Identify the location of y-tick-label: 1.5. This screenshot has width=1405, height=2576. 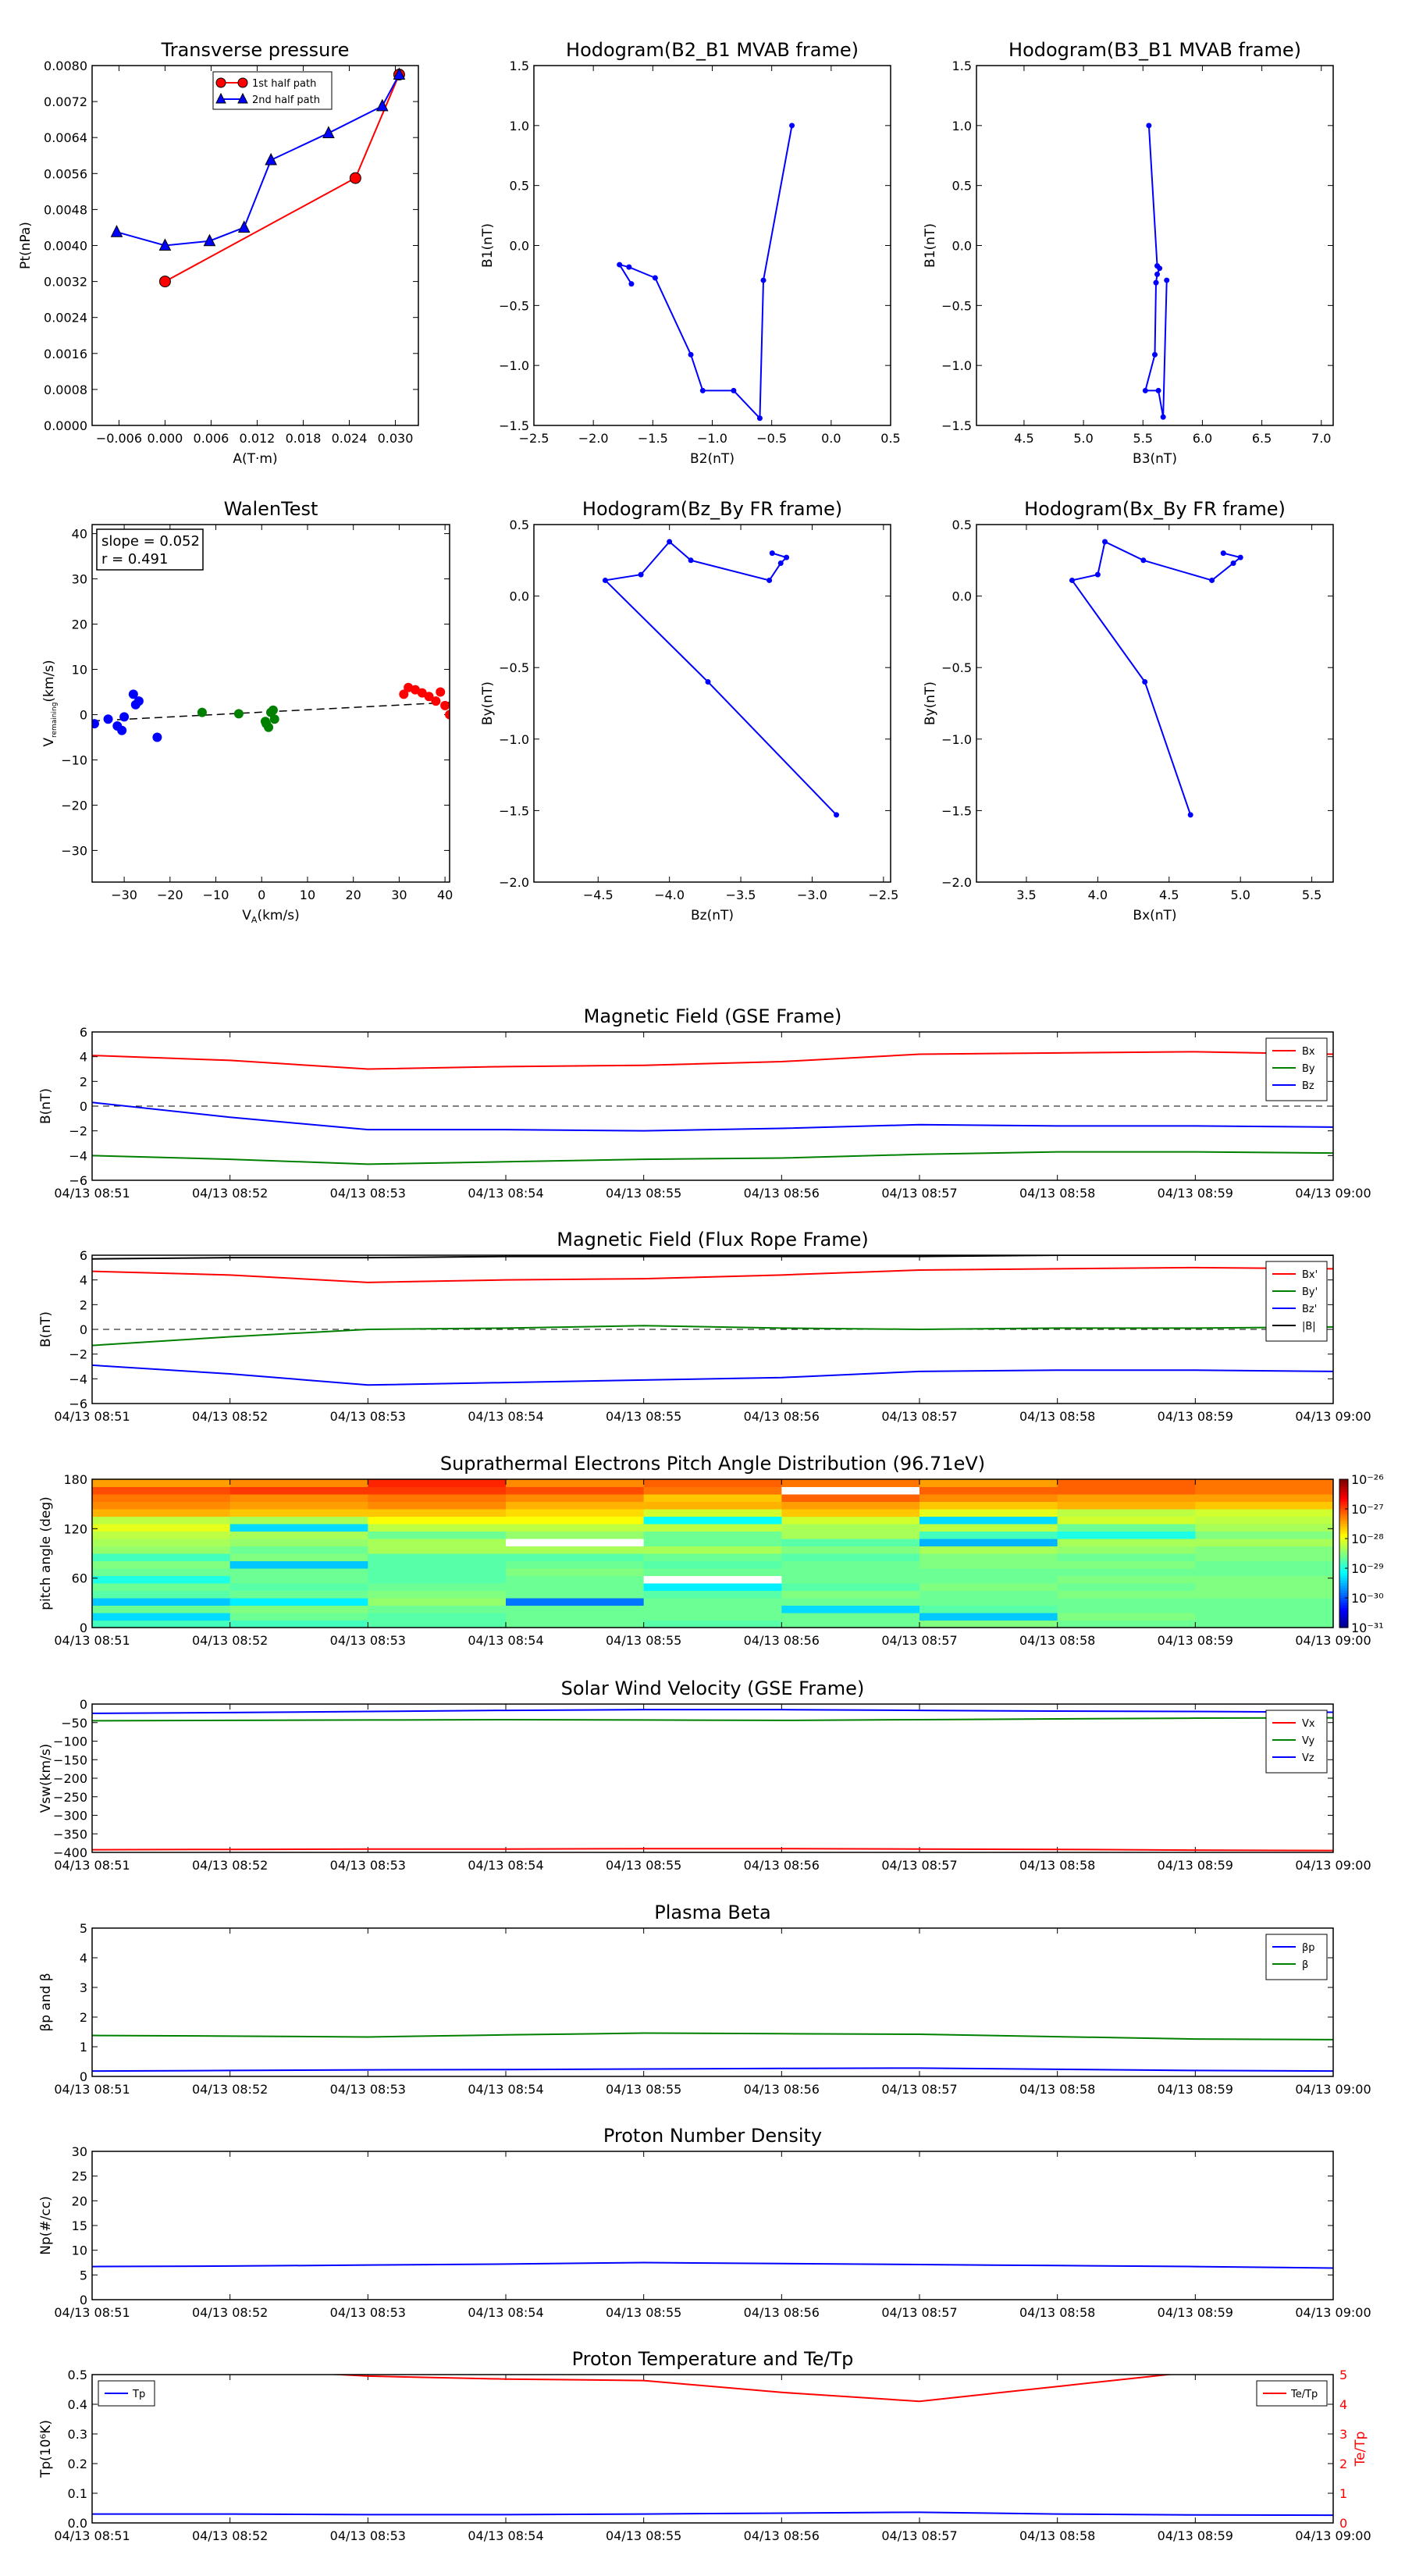
(962, 66).